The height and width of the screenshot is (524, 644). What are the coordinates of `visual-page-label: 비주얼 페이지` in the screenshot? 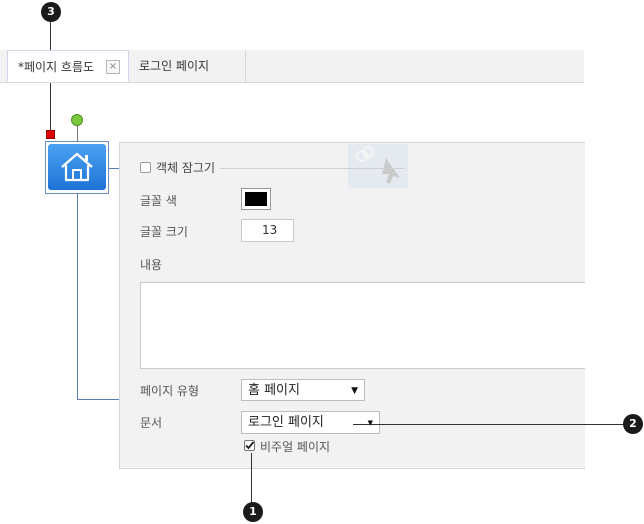 It's located at (295, 447).